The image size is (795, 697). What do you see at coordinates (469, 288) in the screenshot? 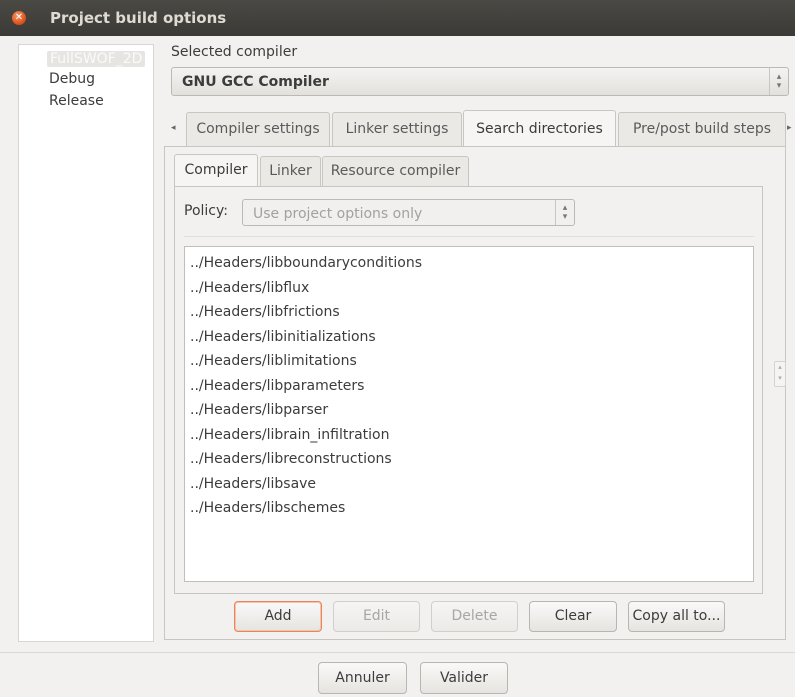
I see `list-item: ../Headers/libflux` at bounding box center [469, 288].